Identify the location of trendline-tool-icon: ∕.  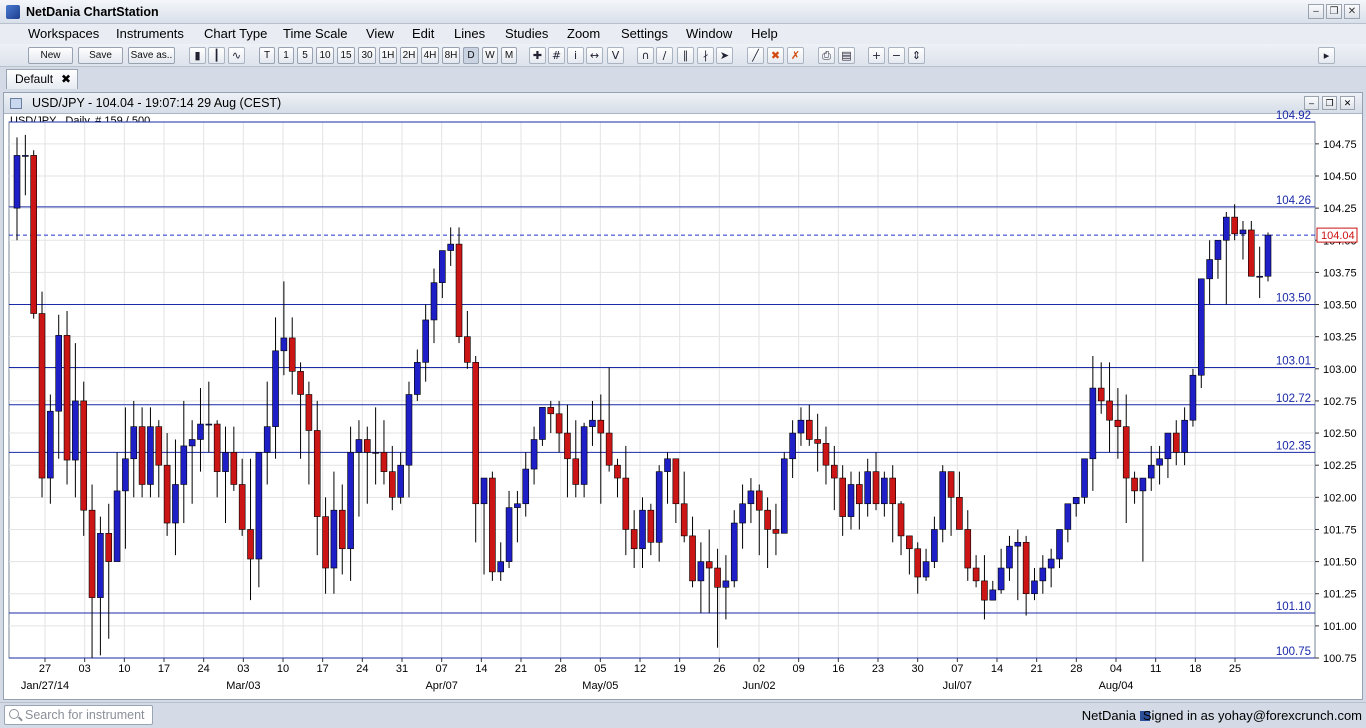
(664, 55).